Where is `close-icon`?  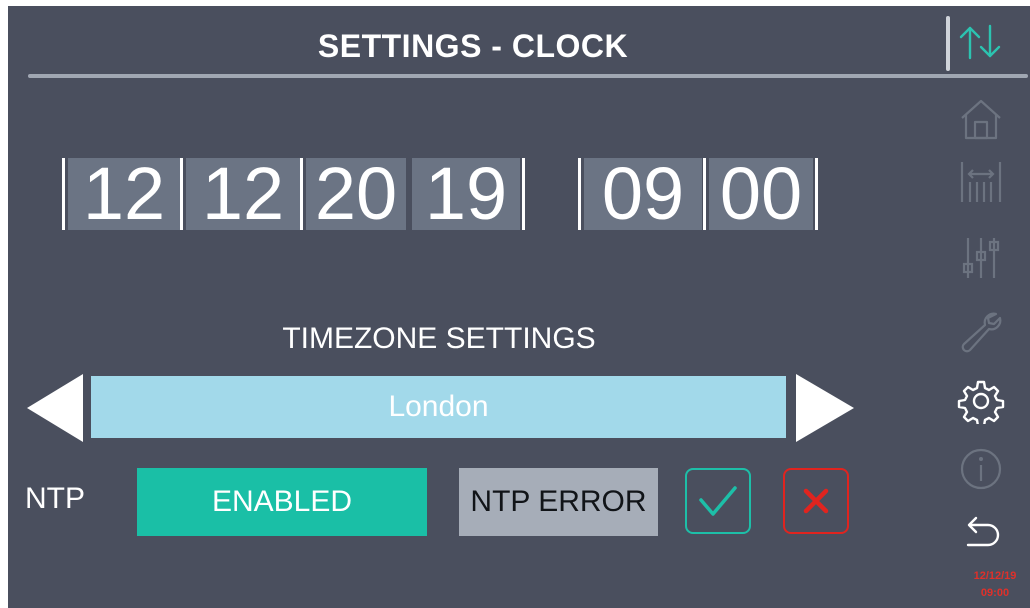 close-icon is located at coordinates (816, 501).